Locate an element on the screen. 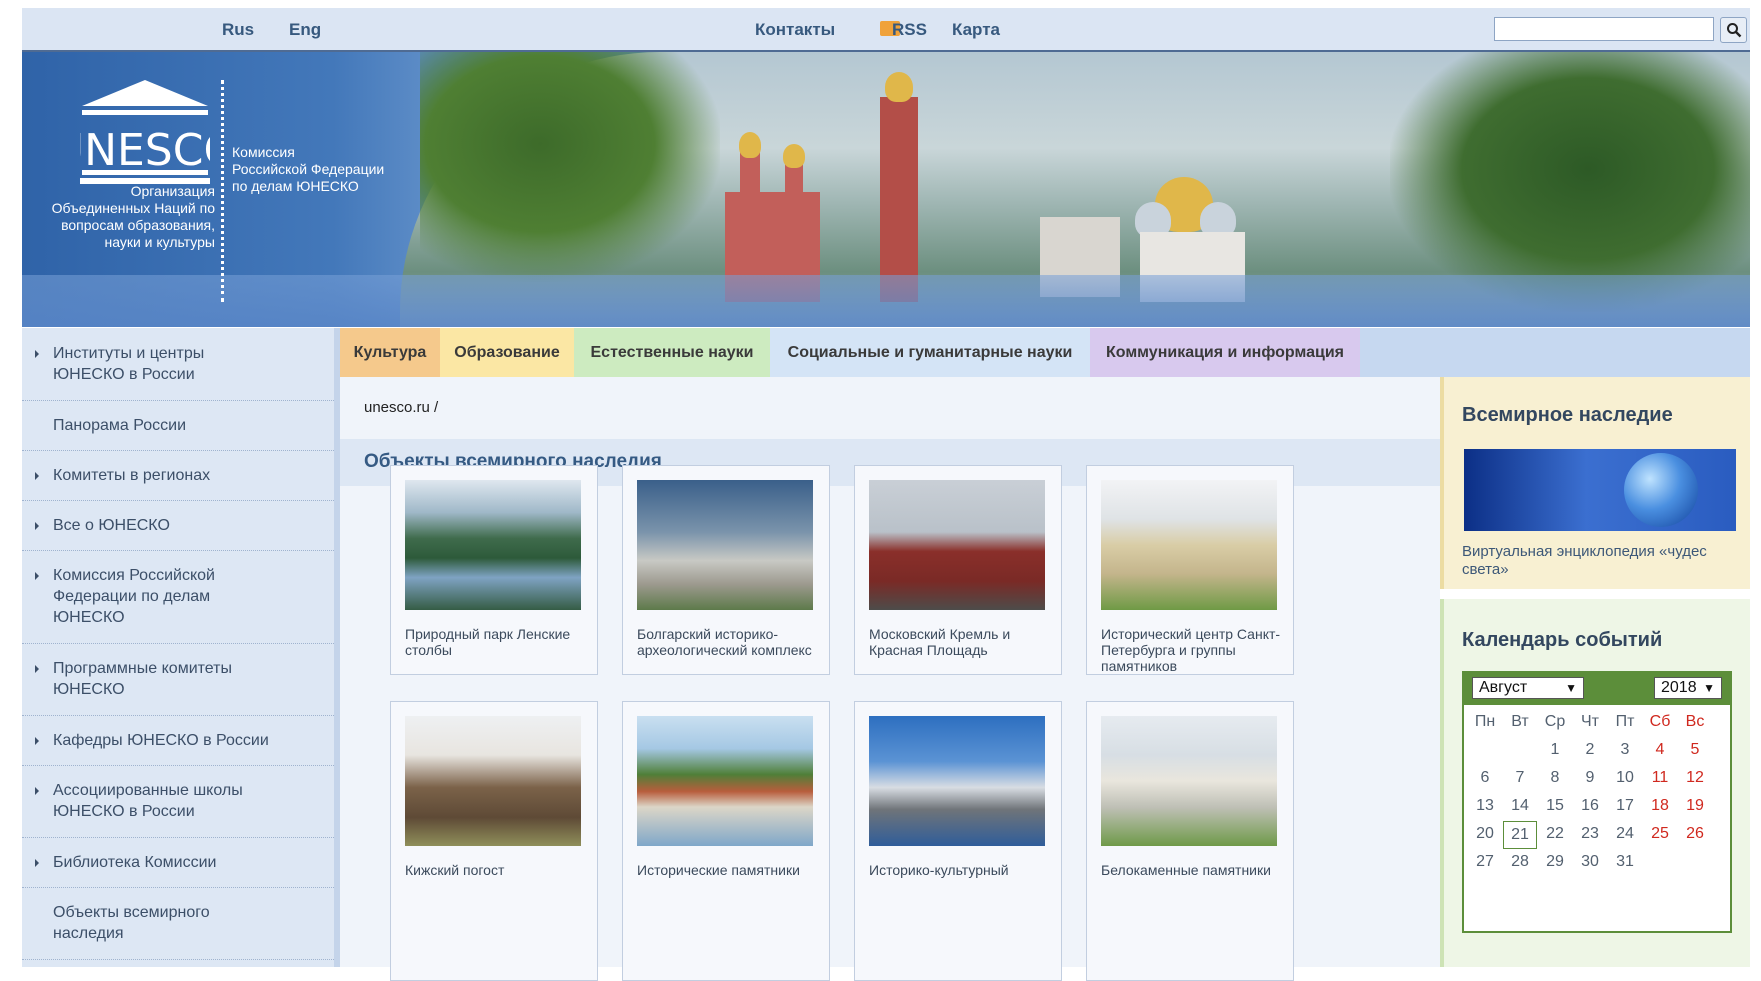  calendar-day: 16 is located at coordinates (1590, 806).